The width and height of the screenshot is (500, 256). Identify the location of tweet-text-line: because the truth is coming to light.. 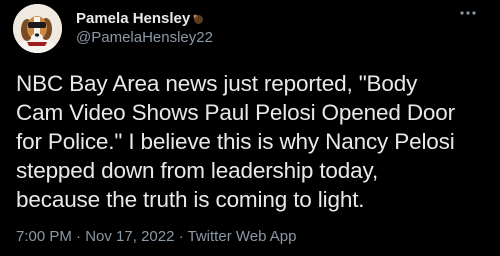
(190, 199).